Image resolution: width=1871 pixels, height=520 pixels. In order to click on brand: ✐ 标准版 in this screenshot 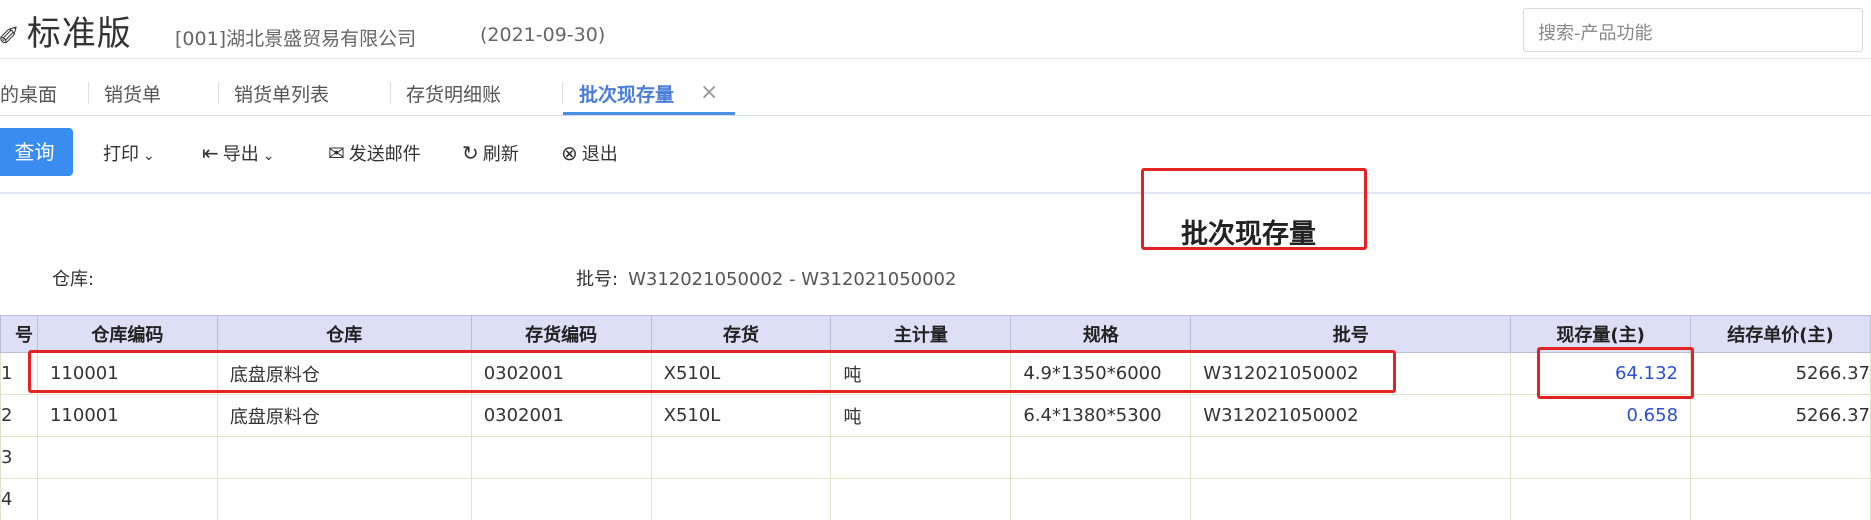, I will do `click(66, 30)`.